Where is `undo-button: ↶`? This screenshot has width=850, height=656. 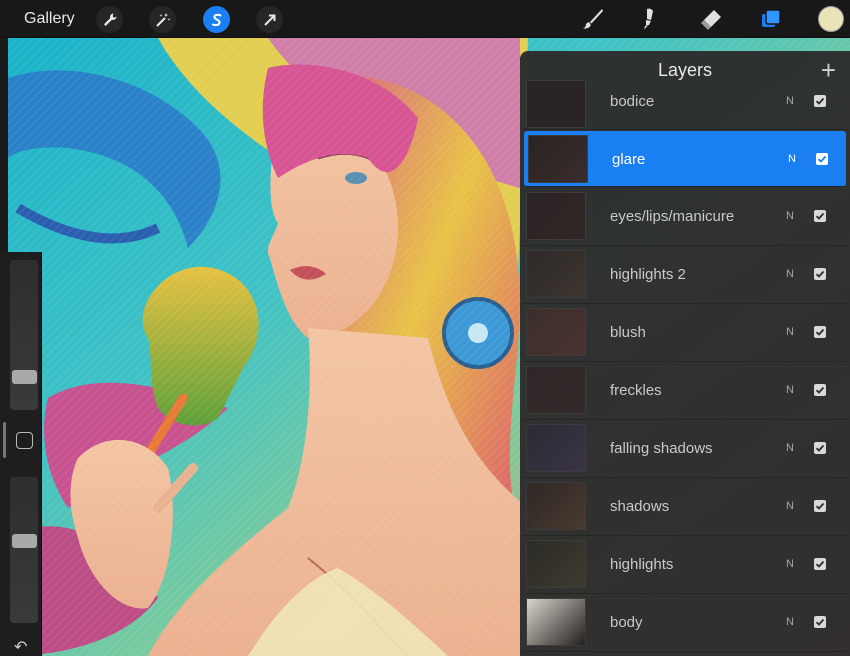 undo-button: ↶ is located at coordinates (20, 646).